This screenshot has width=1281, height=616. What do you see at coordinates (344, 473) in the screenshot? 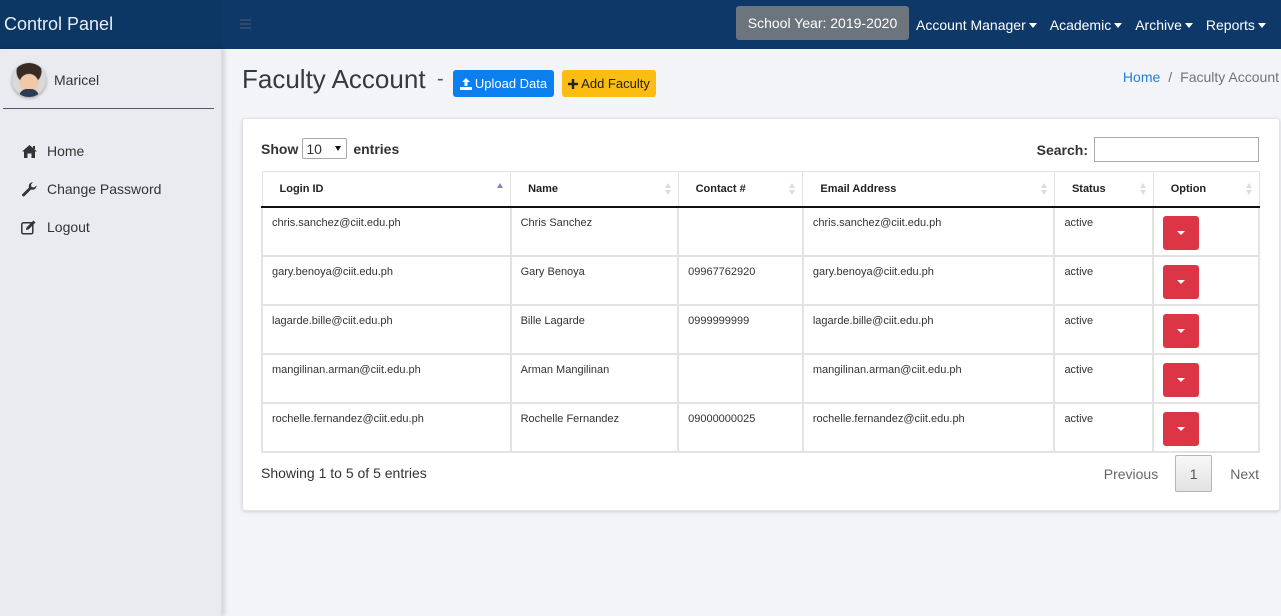
I see `table-info: Showing 1 to 5 of 5 entries` at bounding box center [344, 473].